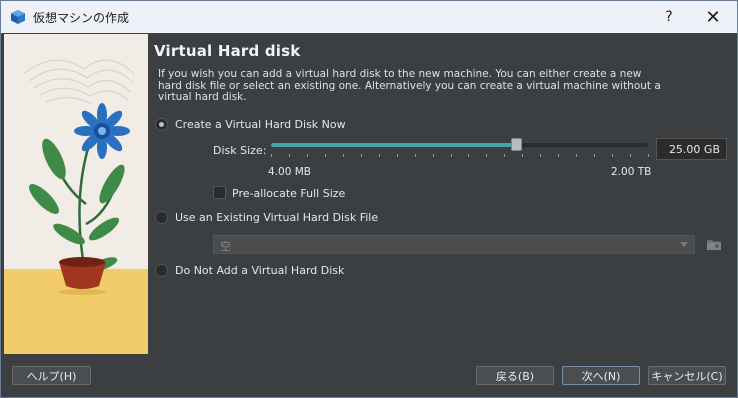 Image resolution: width=738 pixels, height=398 pixels. Describe the element at coordinates (51, 375) in the screenshot. I see `help-button: ヘルプ(H)` at that location.